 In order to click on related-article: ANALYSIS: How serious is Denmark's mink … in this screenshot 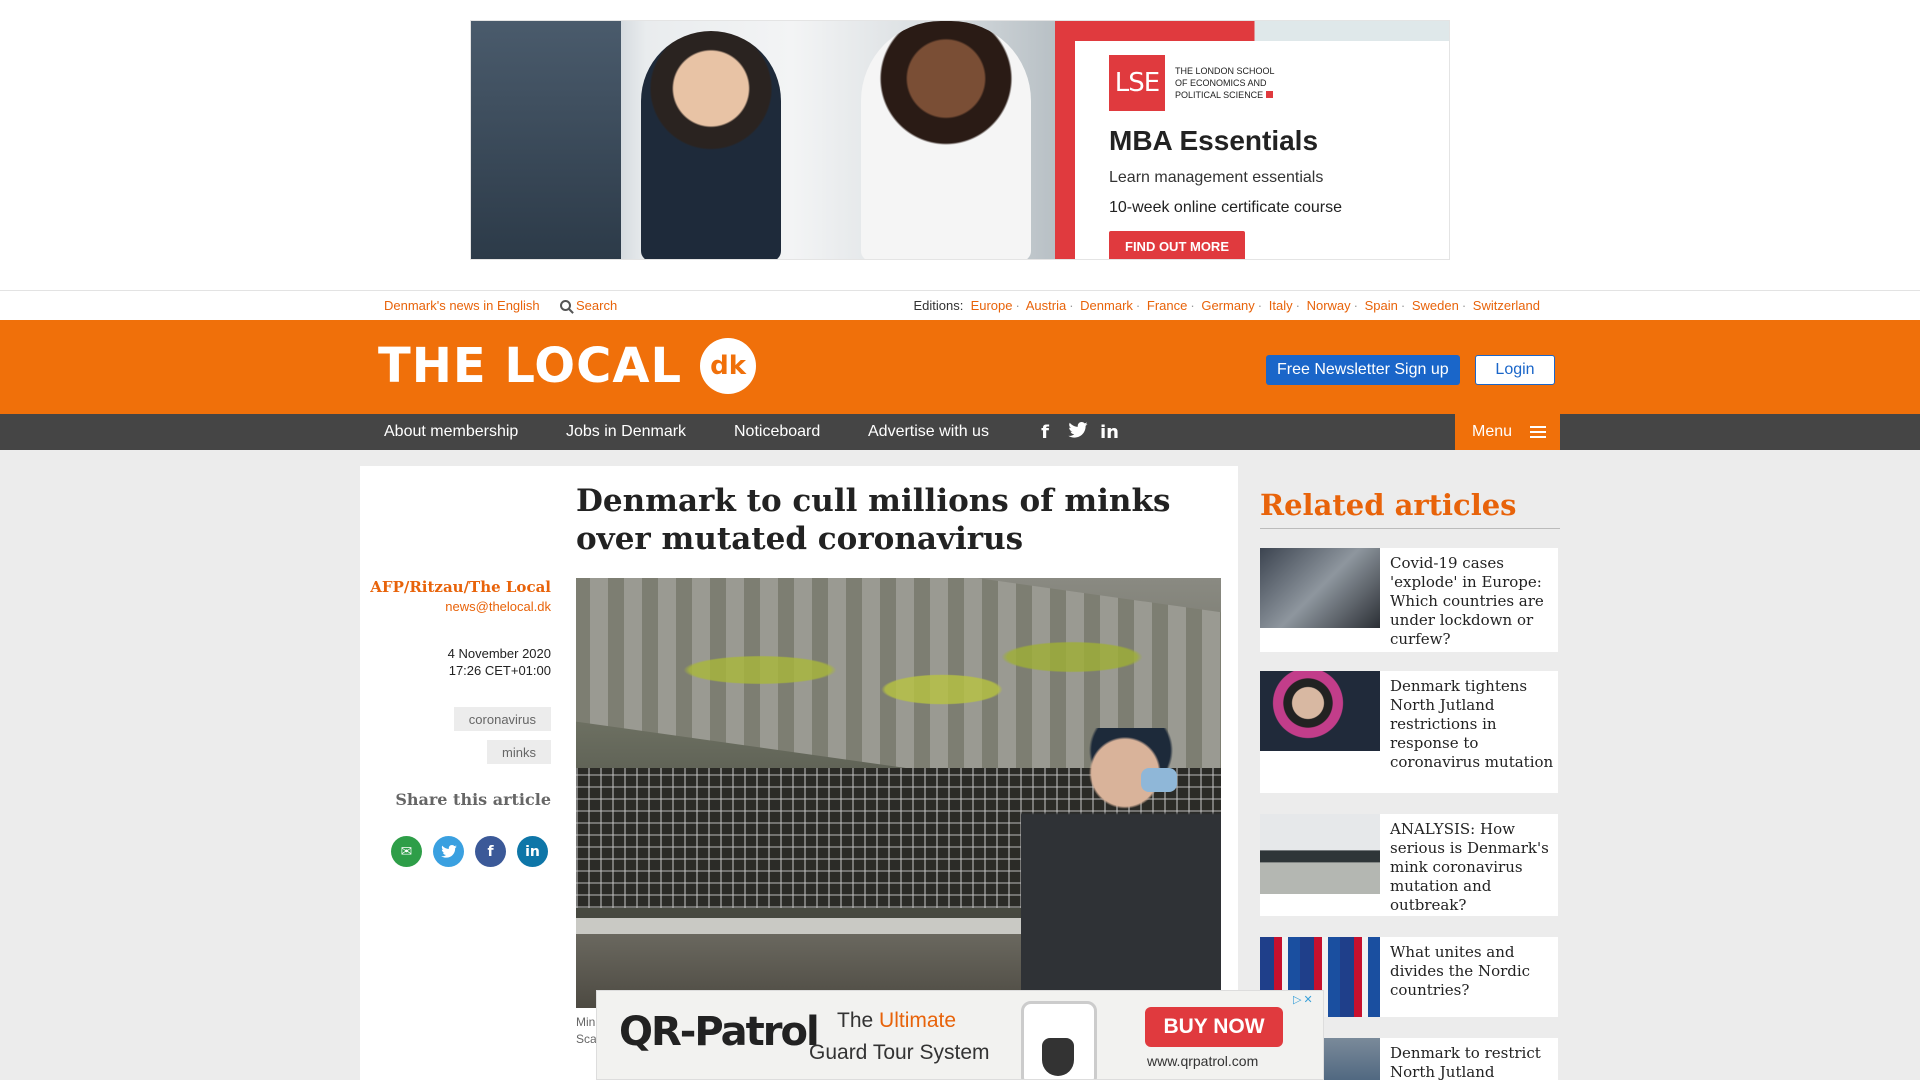, I will do `click(1409, 865)`.